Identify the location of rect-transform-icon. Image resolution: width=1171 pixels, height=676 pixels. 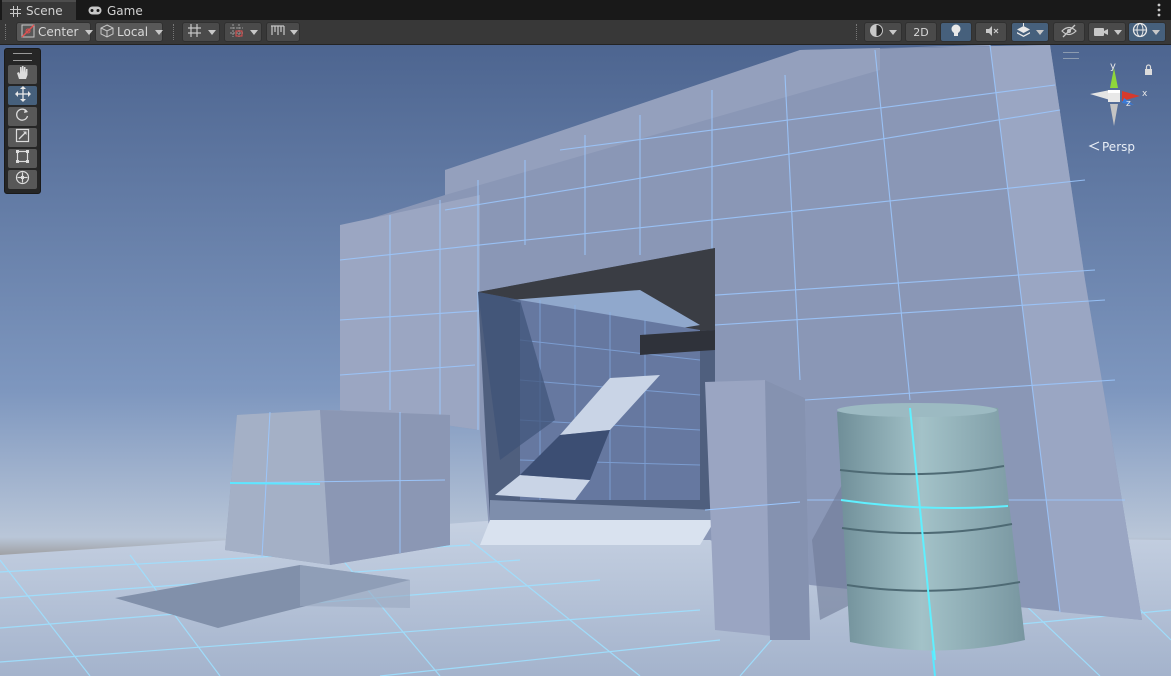
(22, 158).